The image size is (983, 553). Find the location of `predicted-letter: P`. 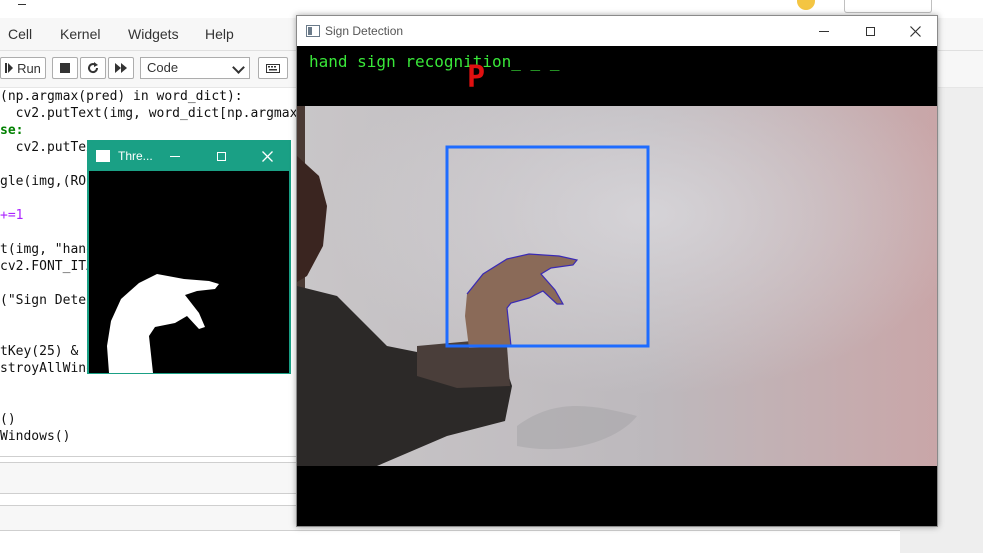

predicted-letter: P is located at coordinates (476, 77).